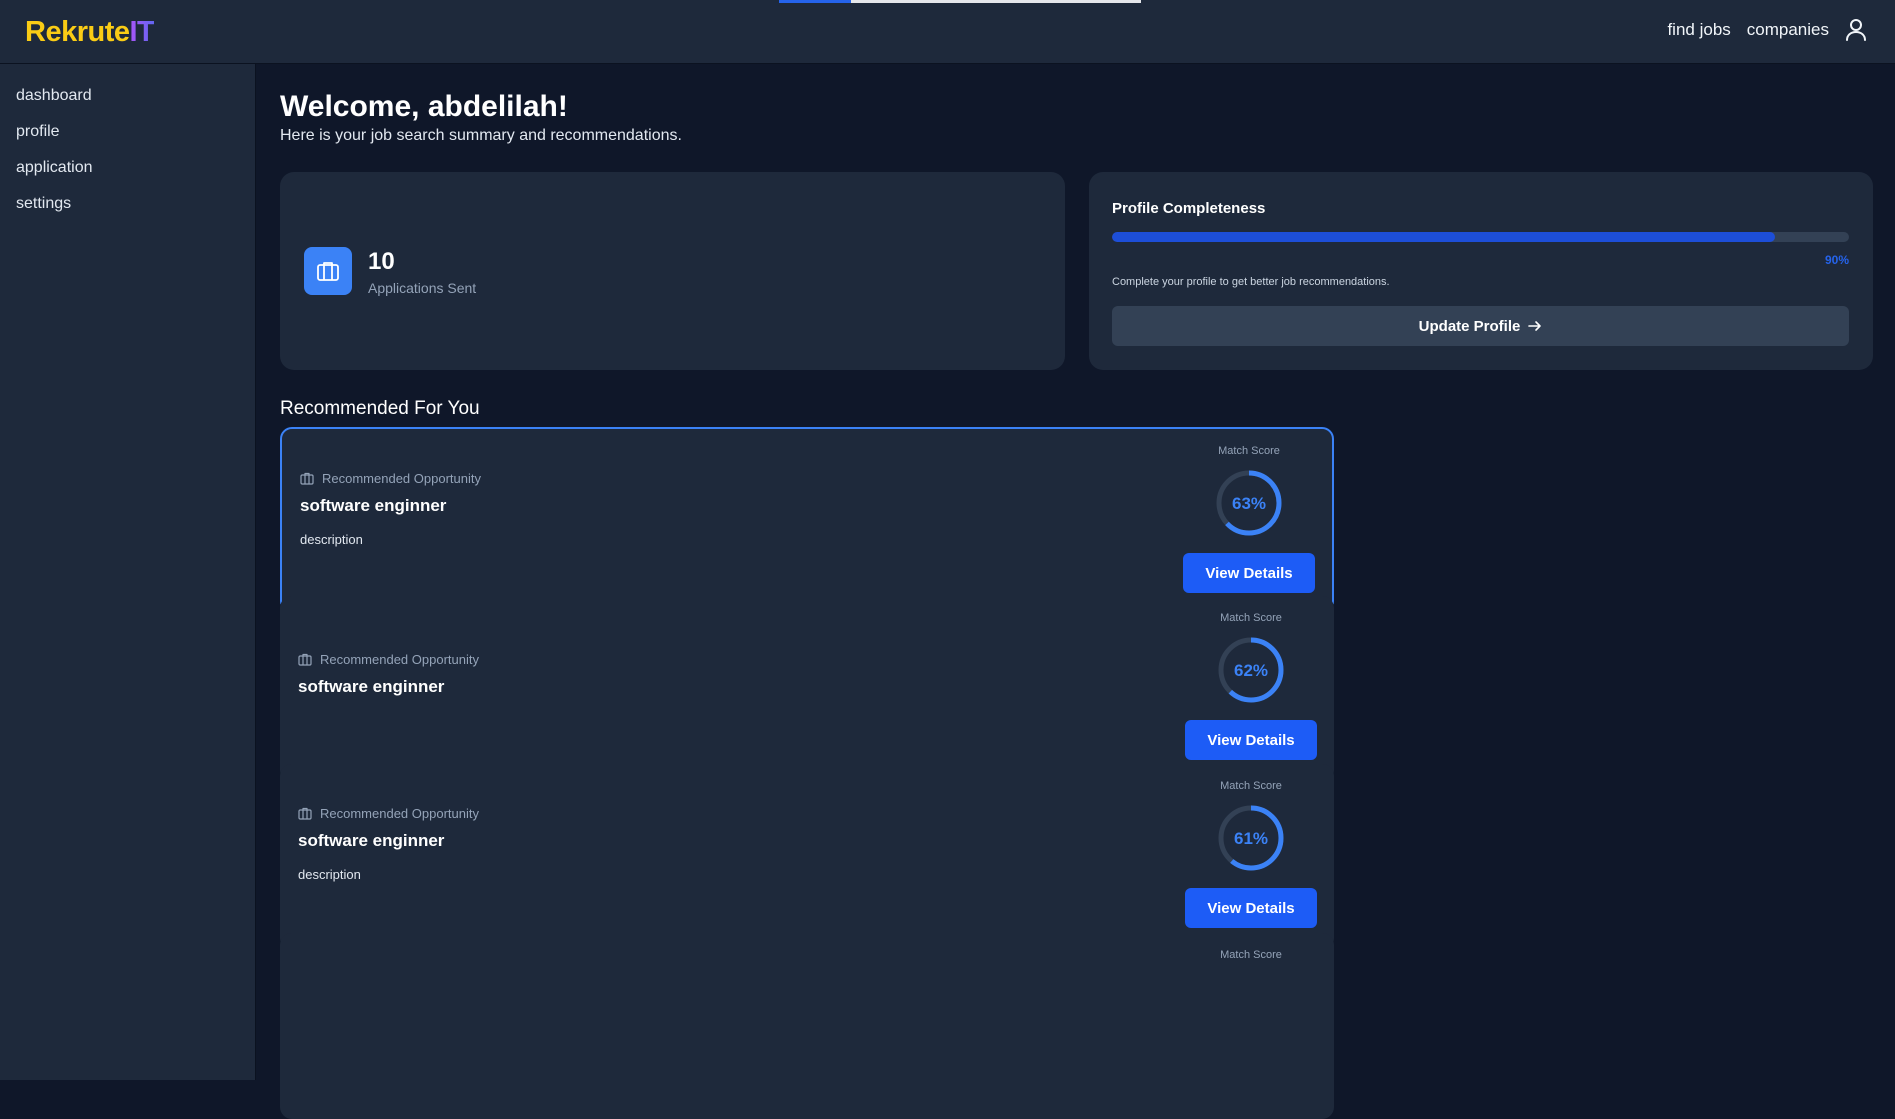  Describe the element at coordinates (424, 106) in the screenshot. I see `page-title: Welcome, abdelilah!` at that location.